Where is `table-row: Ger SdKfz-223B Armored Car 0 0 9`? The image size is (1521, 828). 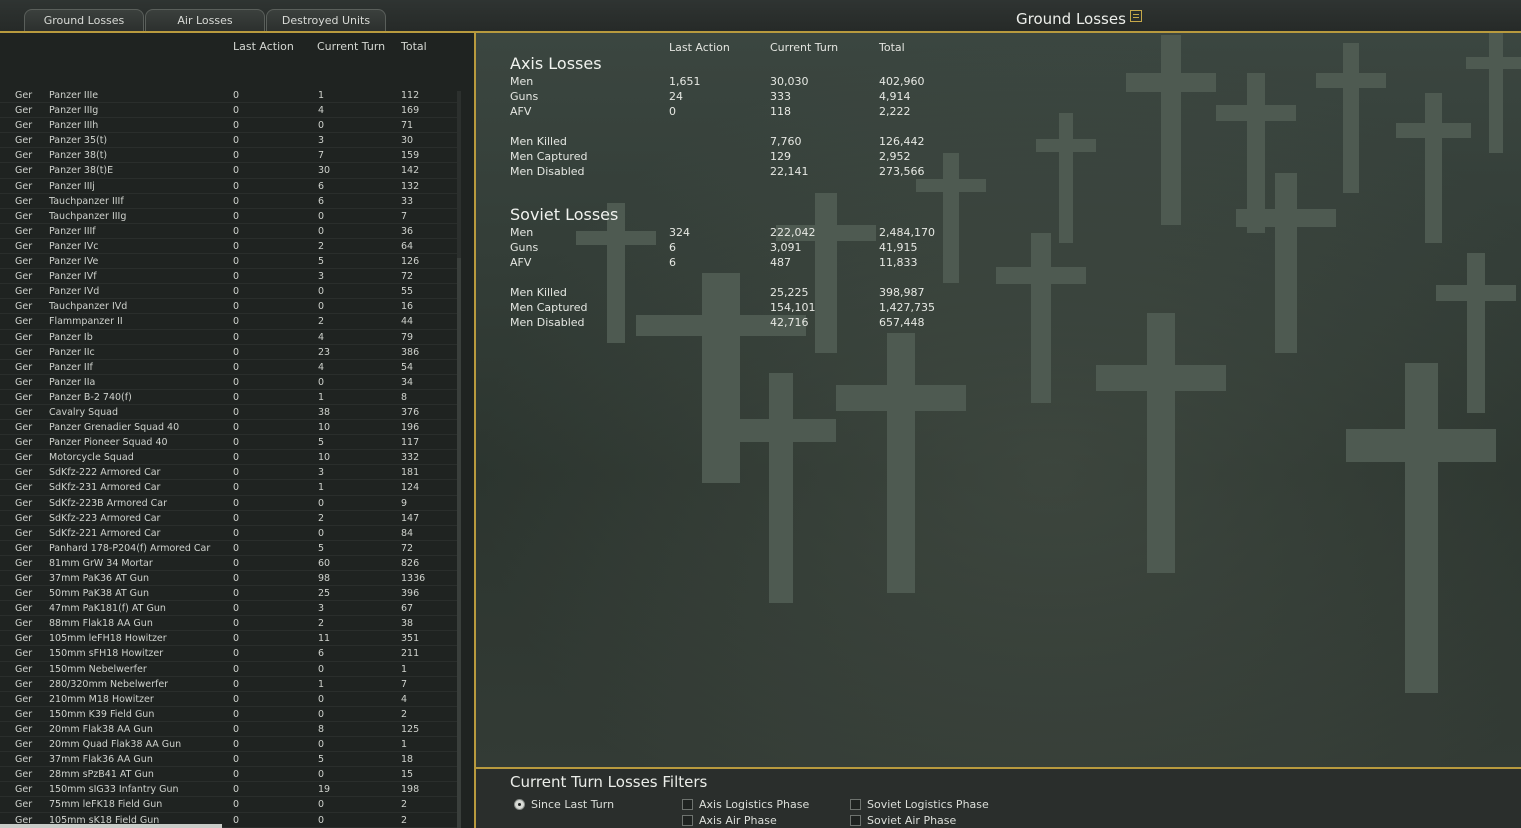
table-row: Ger SdKfz-223B Armored Car 0 0 9 is located at coordinates (230, 503).